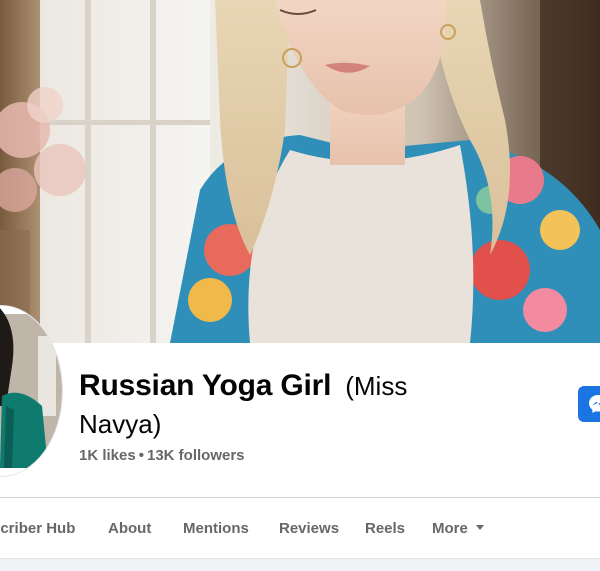 The height and width of the screenshot is (571, 600). What do you see at coordinates (300, 564) in the screenshot?
I see `content-background` at bounding box center [300, 564].